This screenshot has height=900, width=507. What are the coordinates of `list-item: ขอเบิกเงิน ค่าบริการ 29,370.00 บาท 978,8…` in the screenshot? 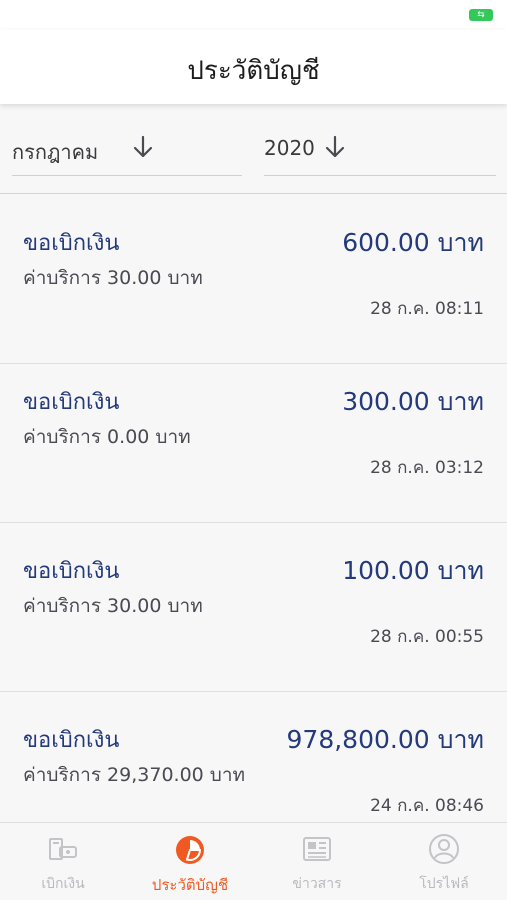 It's located at (253, 757).